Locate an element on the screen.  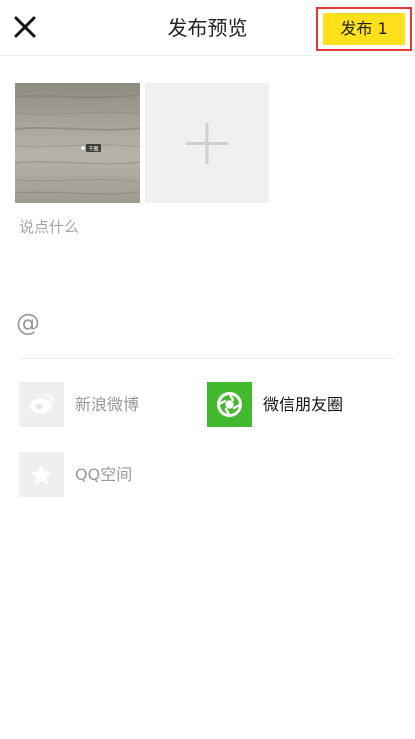
header-bar: 发布预览 发布 1 is located at coordinates (207, 28).